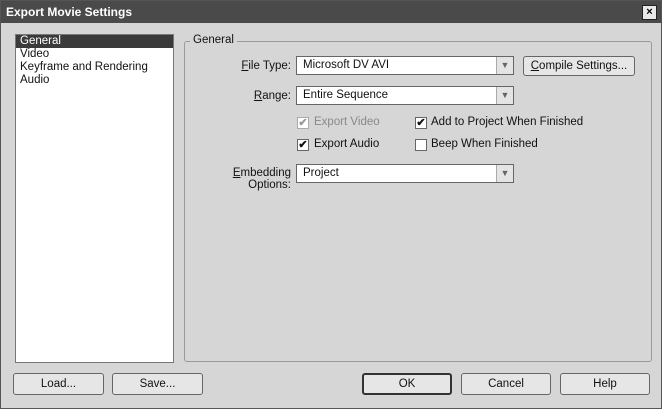 The height and width of the screenshot is (409, 662). I want to click on sidebar-item-video: Video, so click(94, 54).